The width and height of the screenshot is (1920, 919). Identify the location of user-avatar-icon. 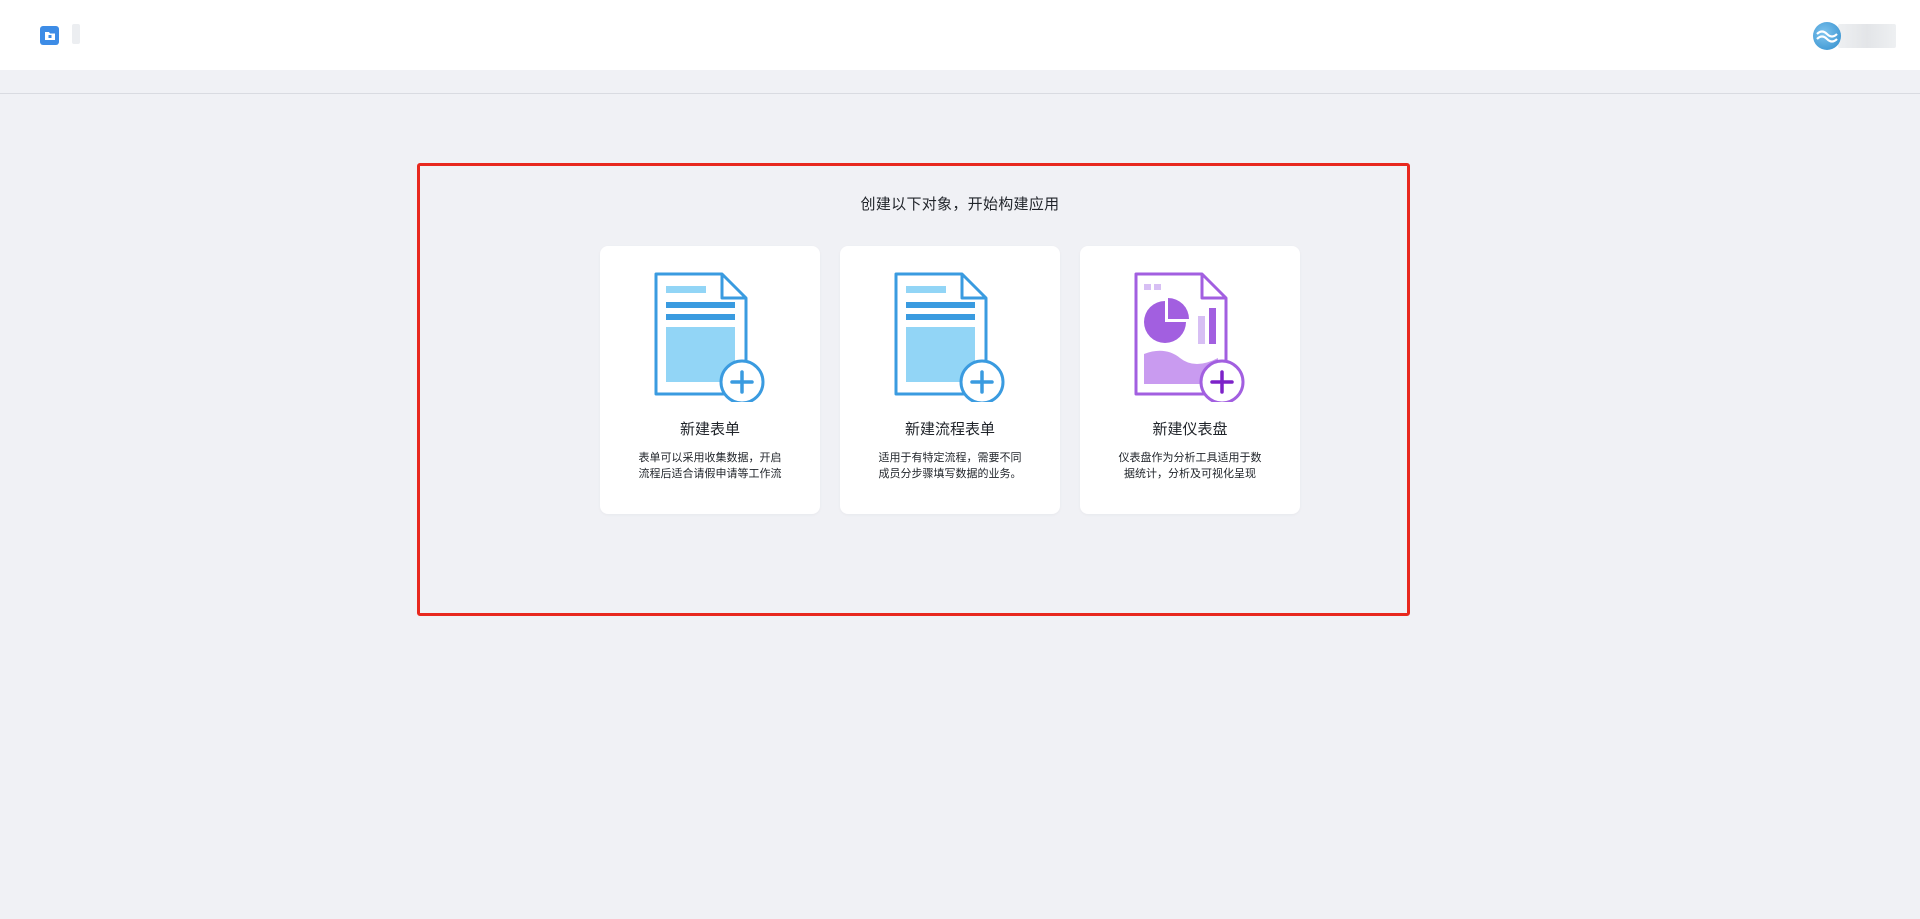
(1827, 36).